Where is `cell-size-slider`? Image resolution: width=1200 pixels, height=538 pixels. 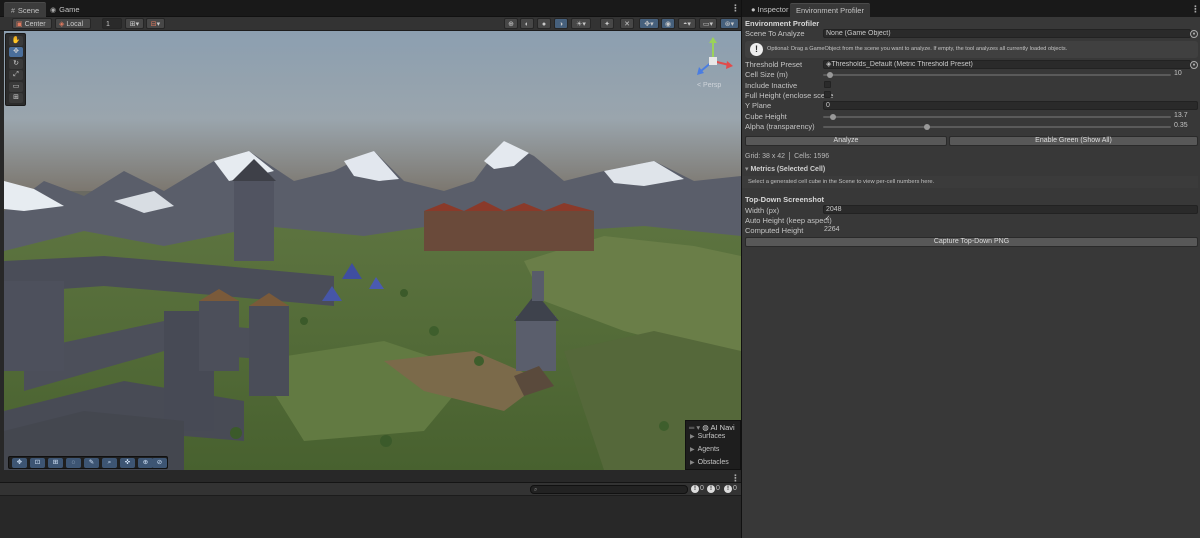
cell-size-slider is located at coordinates (997, 75).